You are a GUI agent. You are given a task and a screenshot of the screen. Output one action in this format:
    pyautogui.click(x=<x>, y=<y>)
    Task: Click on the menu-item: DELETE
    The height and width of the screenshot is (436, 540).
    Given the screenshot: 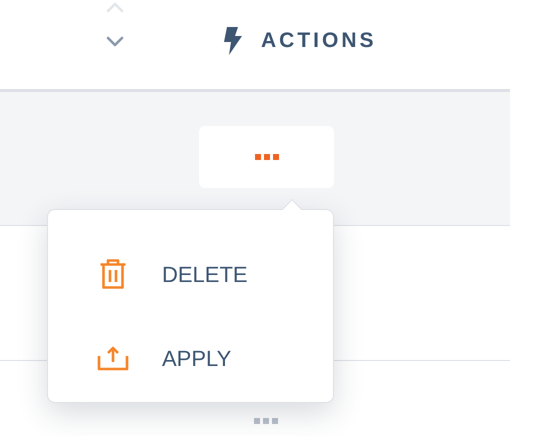 What is the action you would take?
    pyautogui.click(x=190, y=274)
    